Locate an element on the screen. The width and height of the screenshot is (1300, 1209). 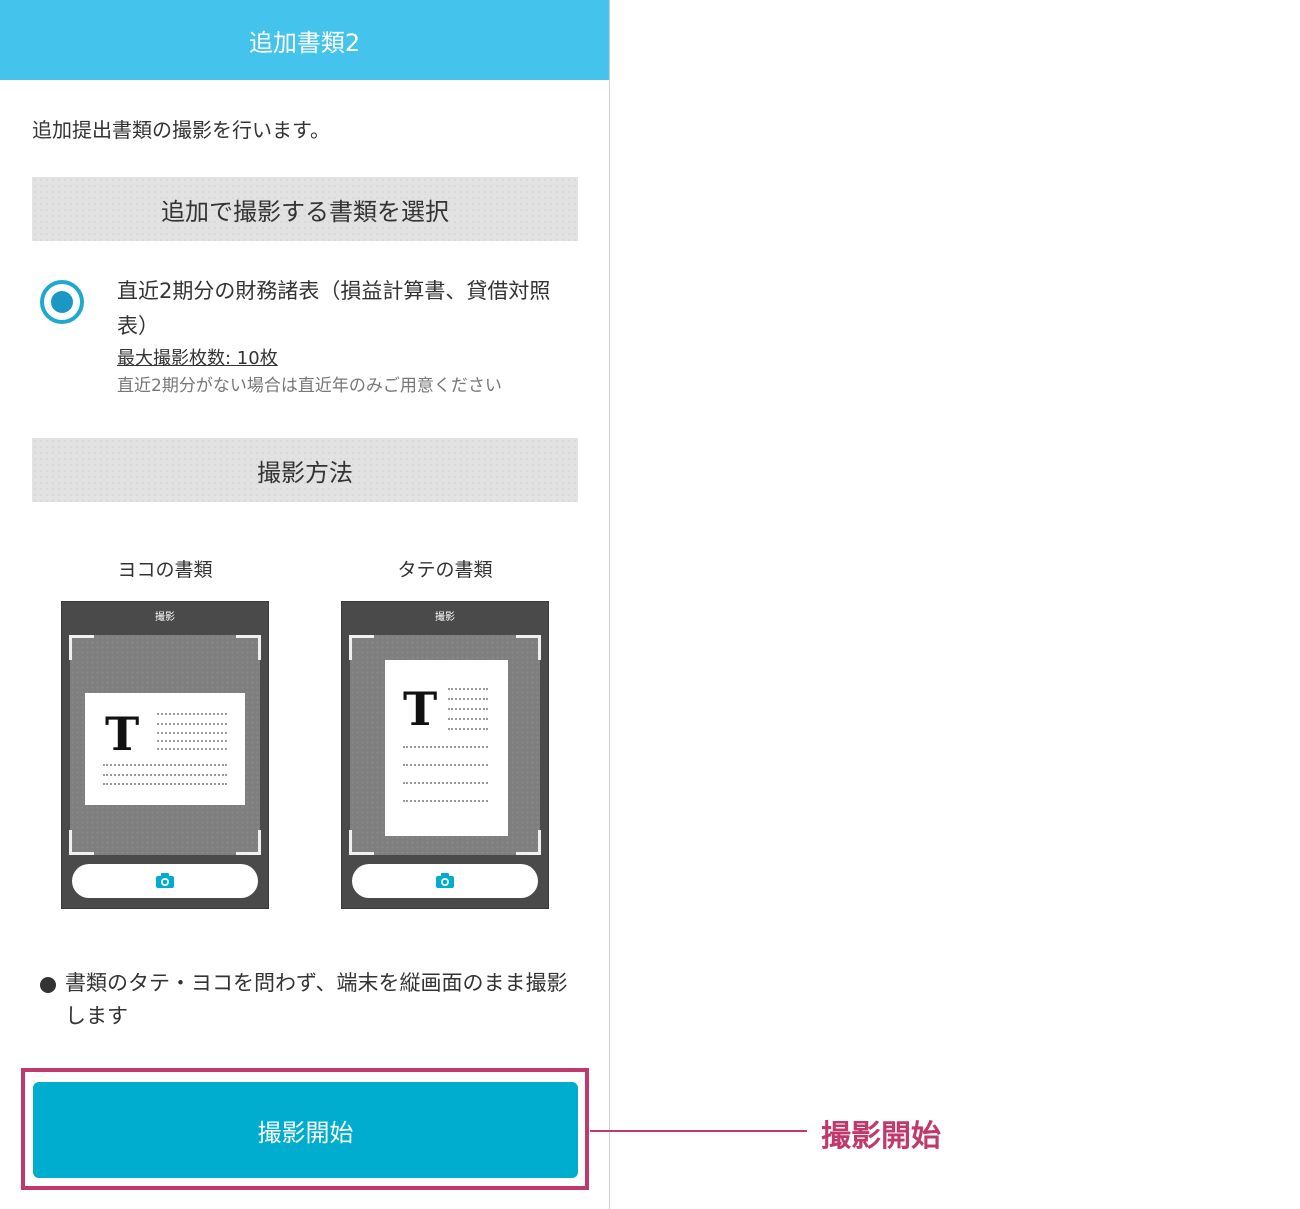
radio-selected-dot is located at coordinates (62, 302).